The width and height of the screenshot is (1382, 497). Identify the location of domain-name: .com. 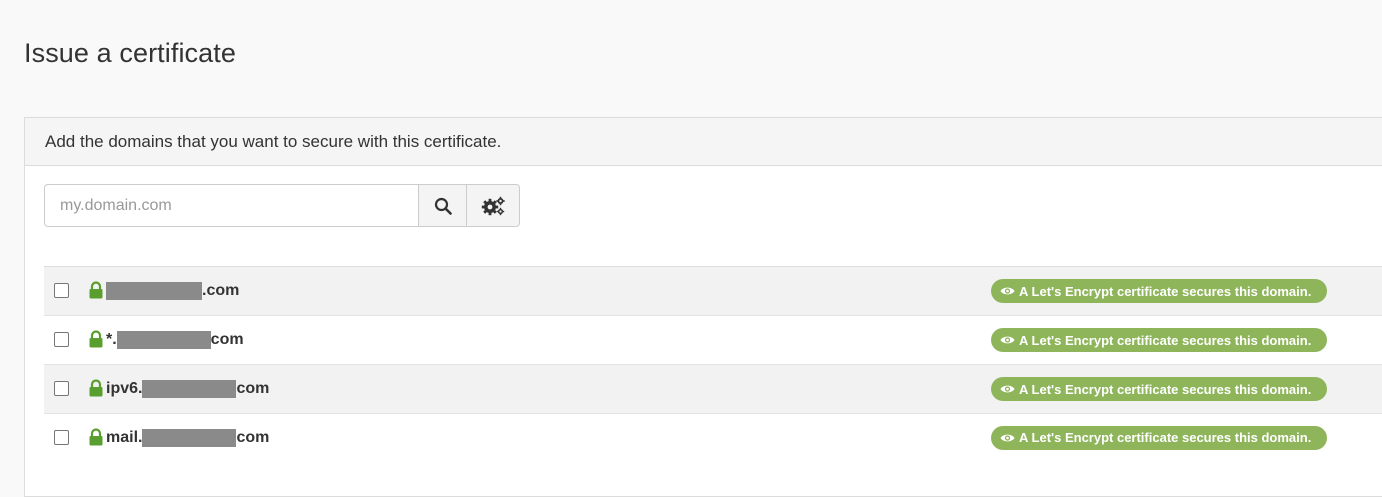
(172, 291).